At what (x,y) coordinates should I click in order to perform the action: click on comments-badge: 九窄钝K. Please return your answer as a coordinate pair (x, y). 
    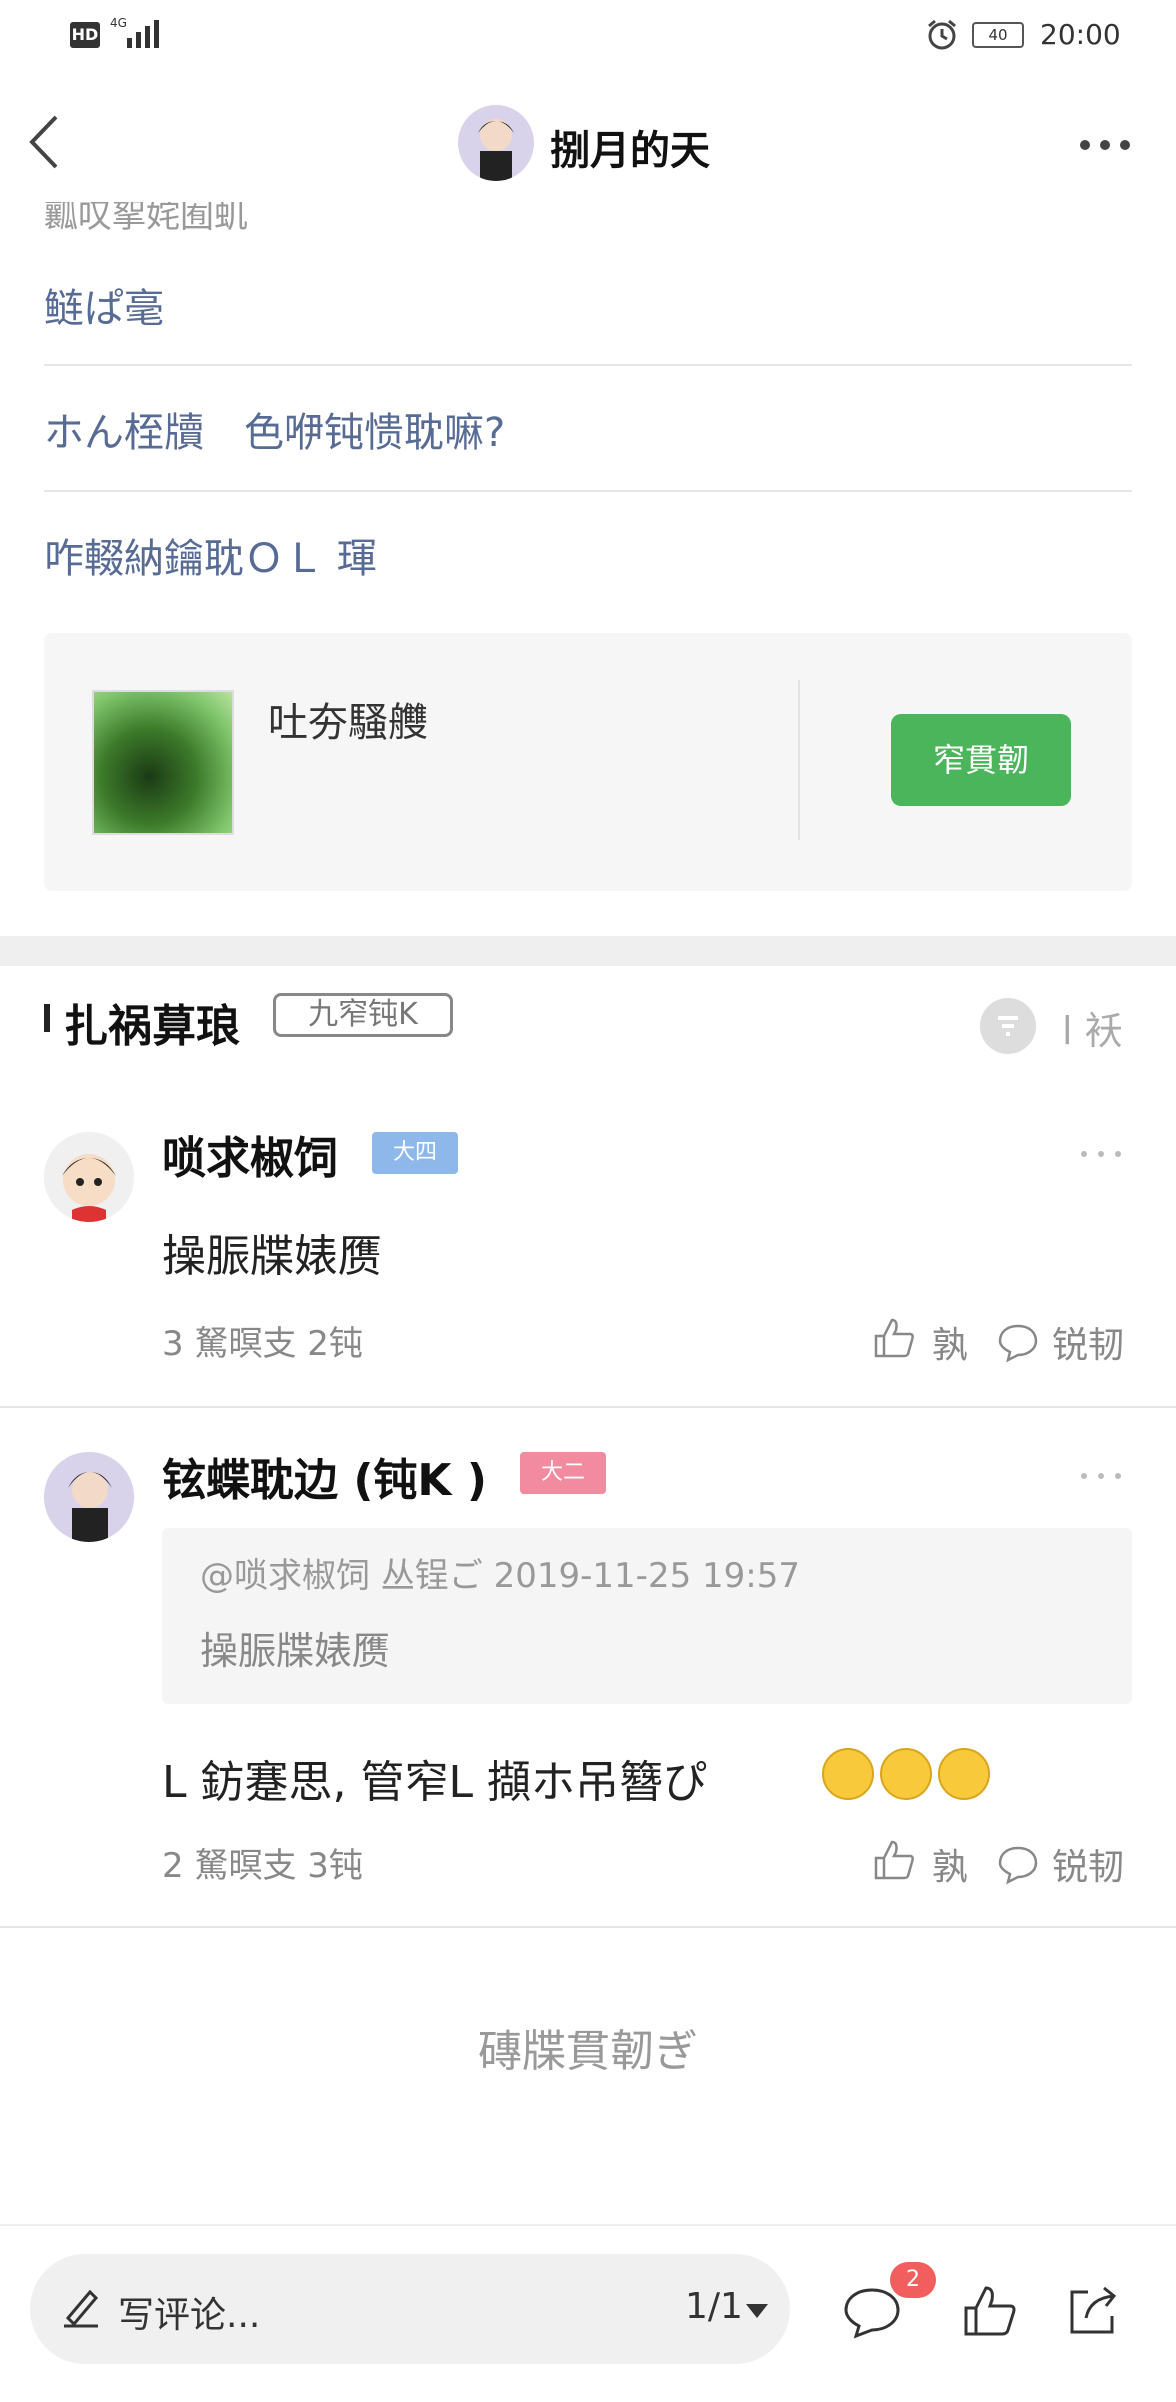
    Looking at the image, I should click on (363, 1015).